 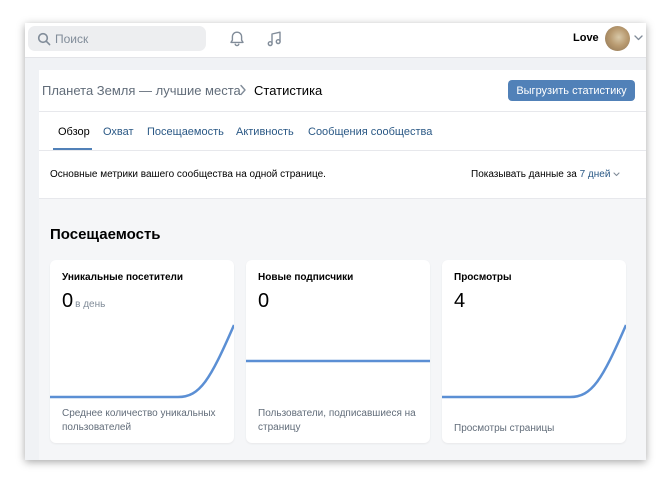 What do you see at coordinates (335, 40) in the screenshot?
I see `top-bar: Love` at bounding box center [335, 40].